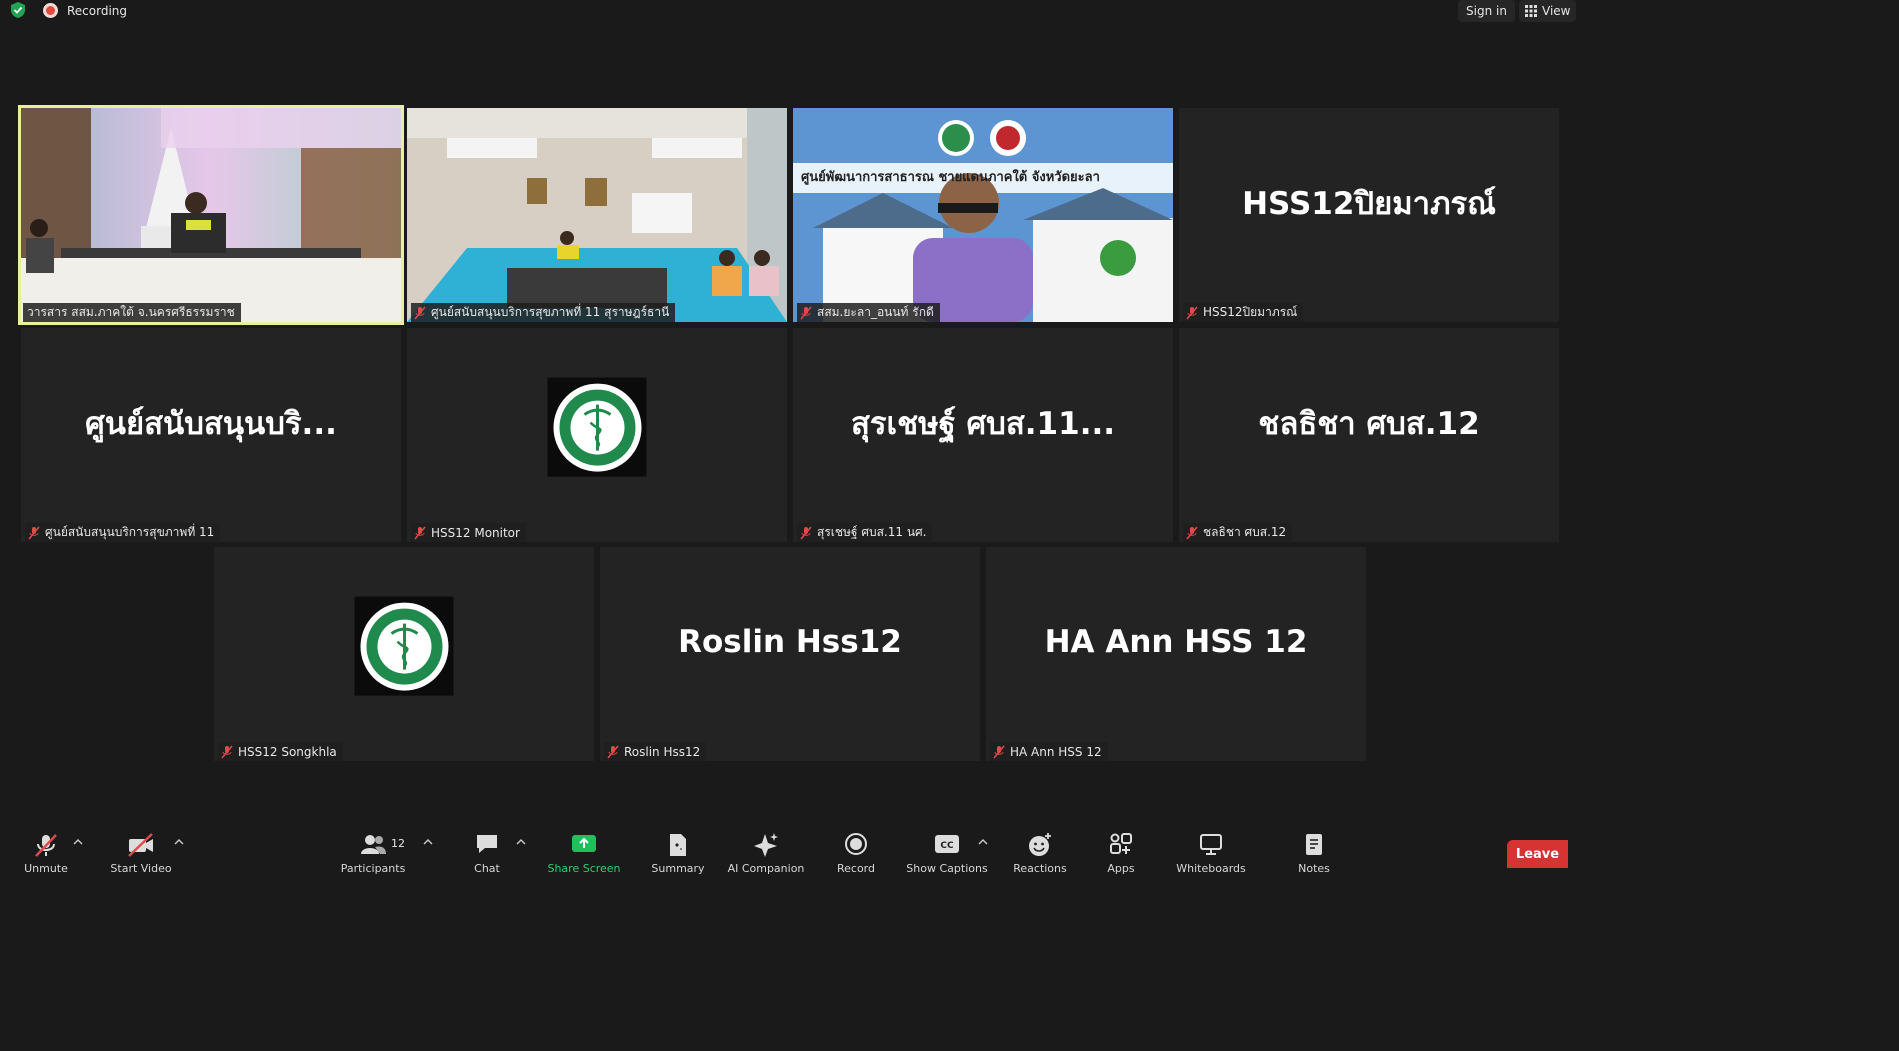 This screenshot has width=1899, height=1051. I want to click on participant-name: ศูนย์สนับสนุนบริการสุขภาพที่ 11, so click(130, 532).